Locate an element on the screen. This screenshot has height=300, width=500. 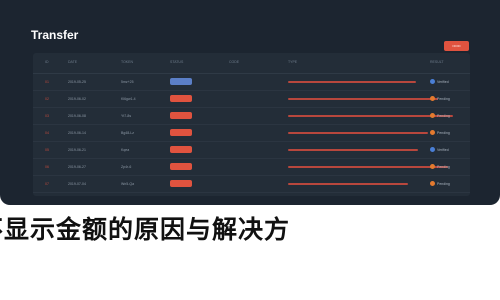
row-token: Zp4r-6 is located at coordinates (126, 167).